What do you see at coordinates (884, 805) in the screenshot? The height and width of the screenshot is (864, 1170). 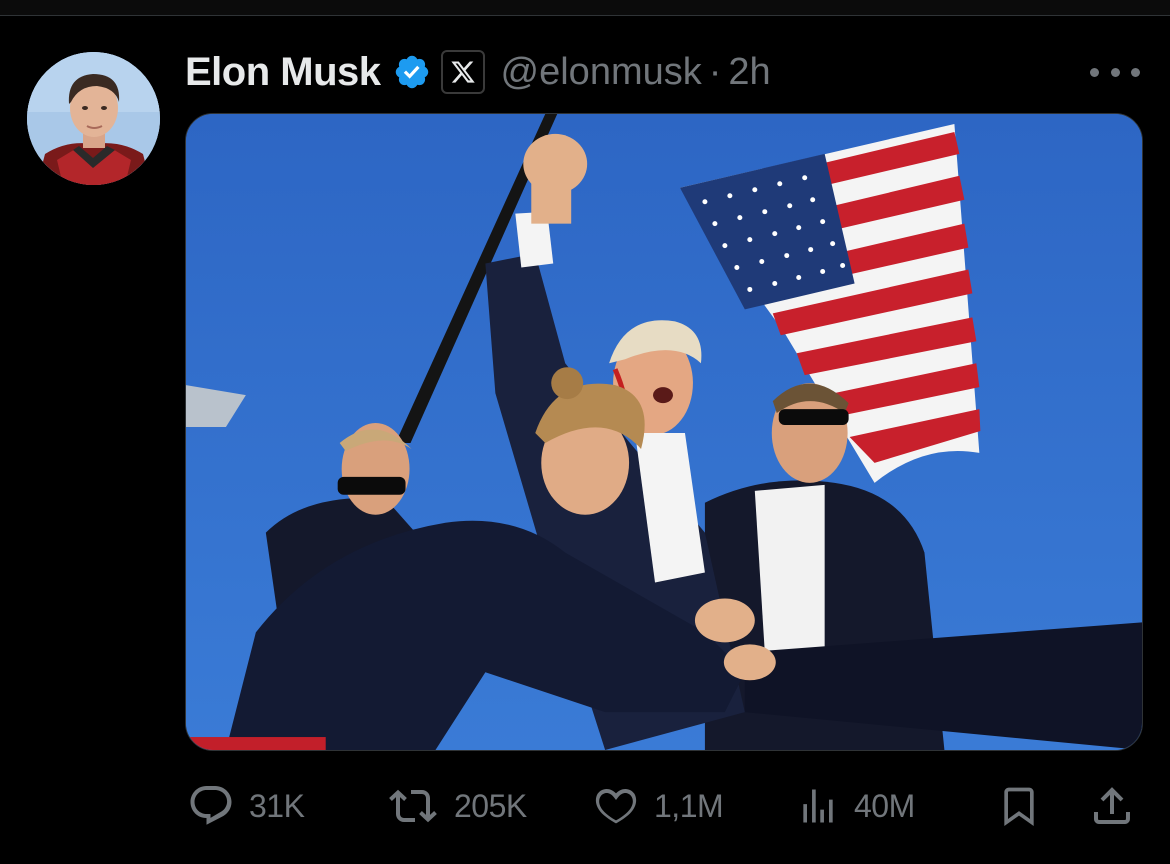 I see `view-count: 40M` at bounding box center [884, 805].